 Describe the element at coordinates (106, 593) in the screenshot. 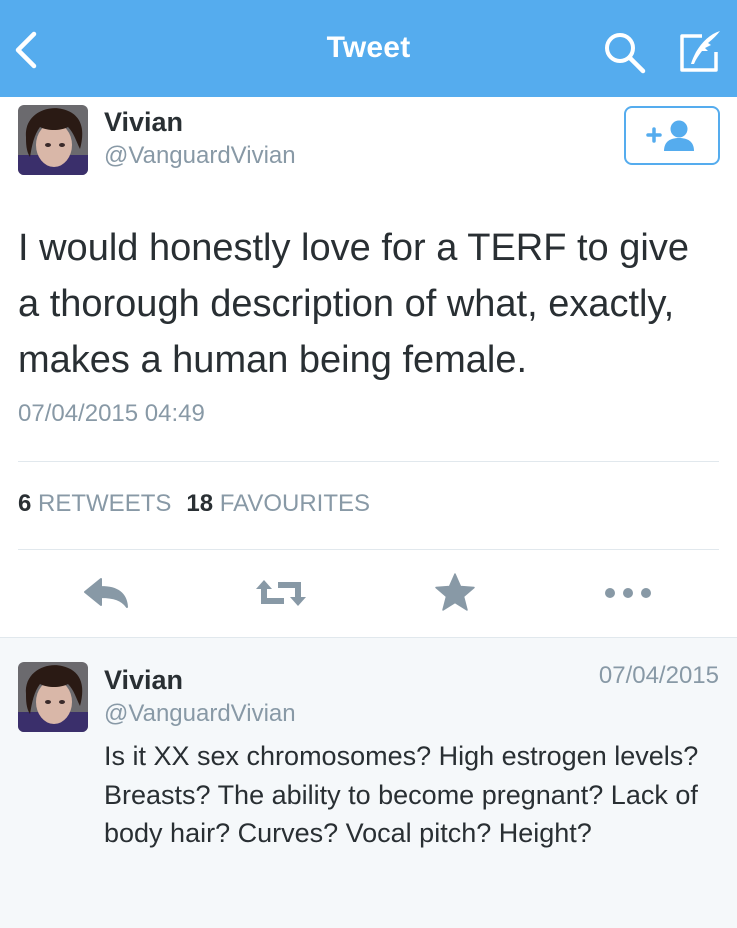

I see `reply-icon` at that location.